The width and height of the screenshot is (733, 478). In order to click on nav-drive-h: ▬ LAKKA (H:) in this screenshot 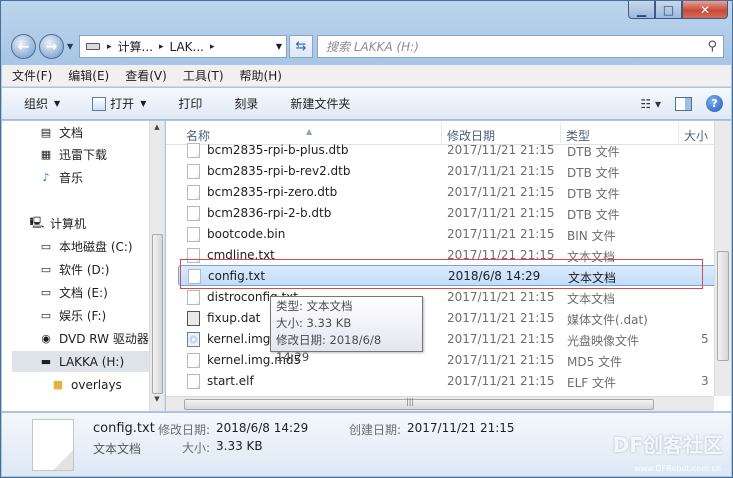, I will do `click(85, 361)`.